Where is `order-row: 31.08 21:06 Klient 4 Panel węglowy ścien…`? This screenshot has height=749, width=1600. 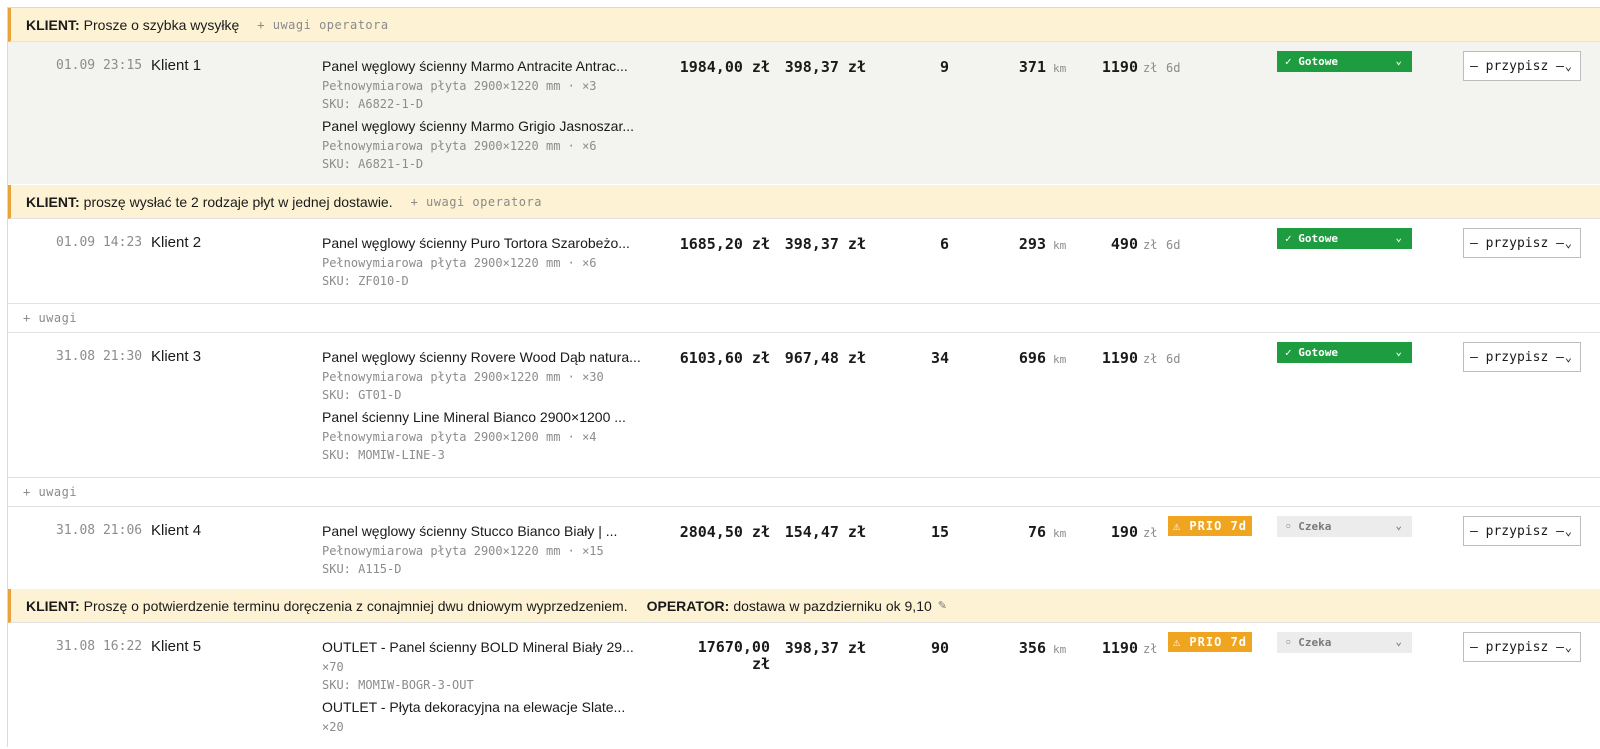
order-row: 31.08 21:06 Klient 4 Panel węglowy ścien… is located at coordinates (804, 548).